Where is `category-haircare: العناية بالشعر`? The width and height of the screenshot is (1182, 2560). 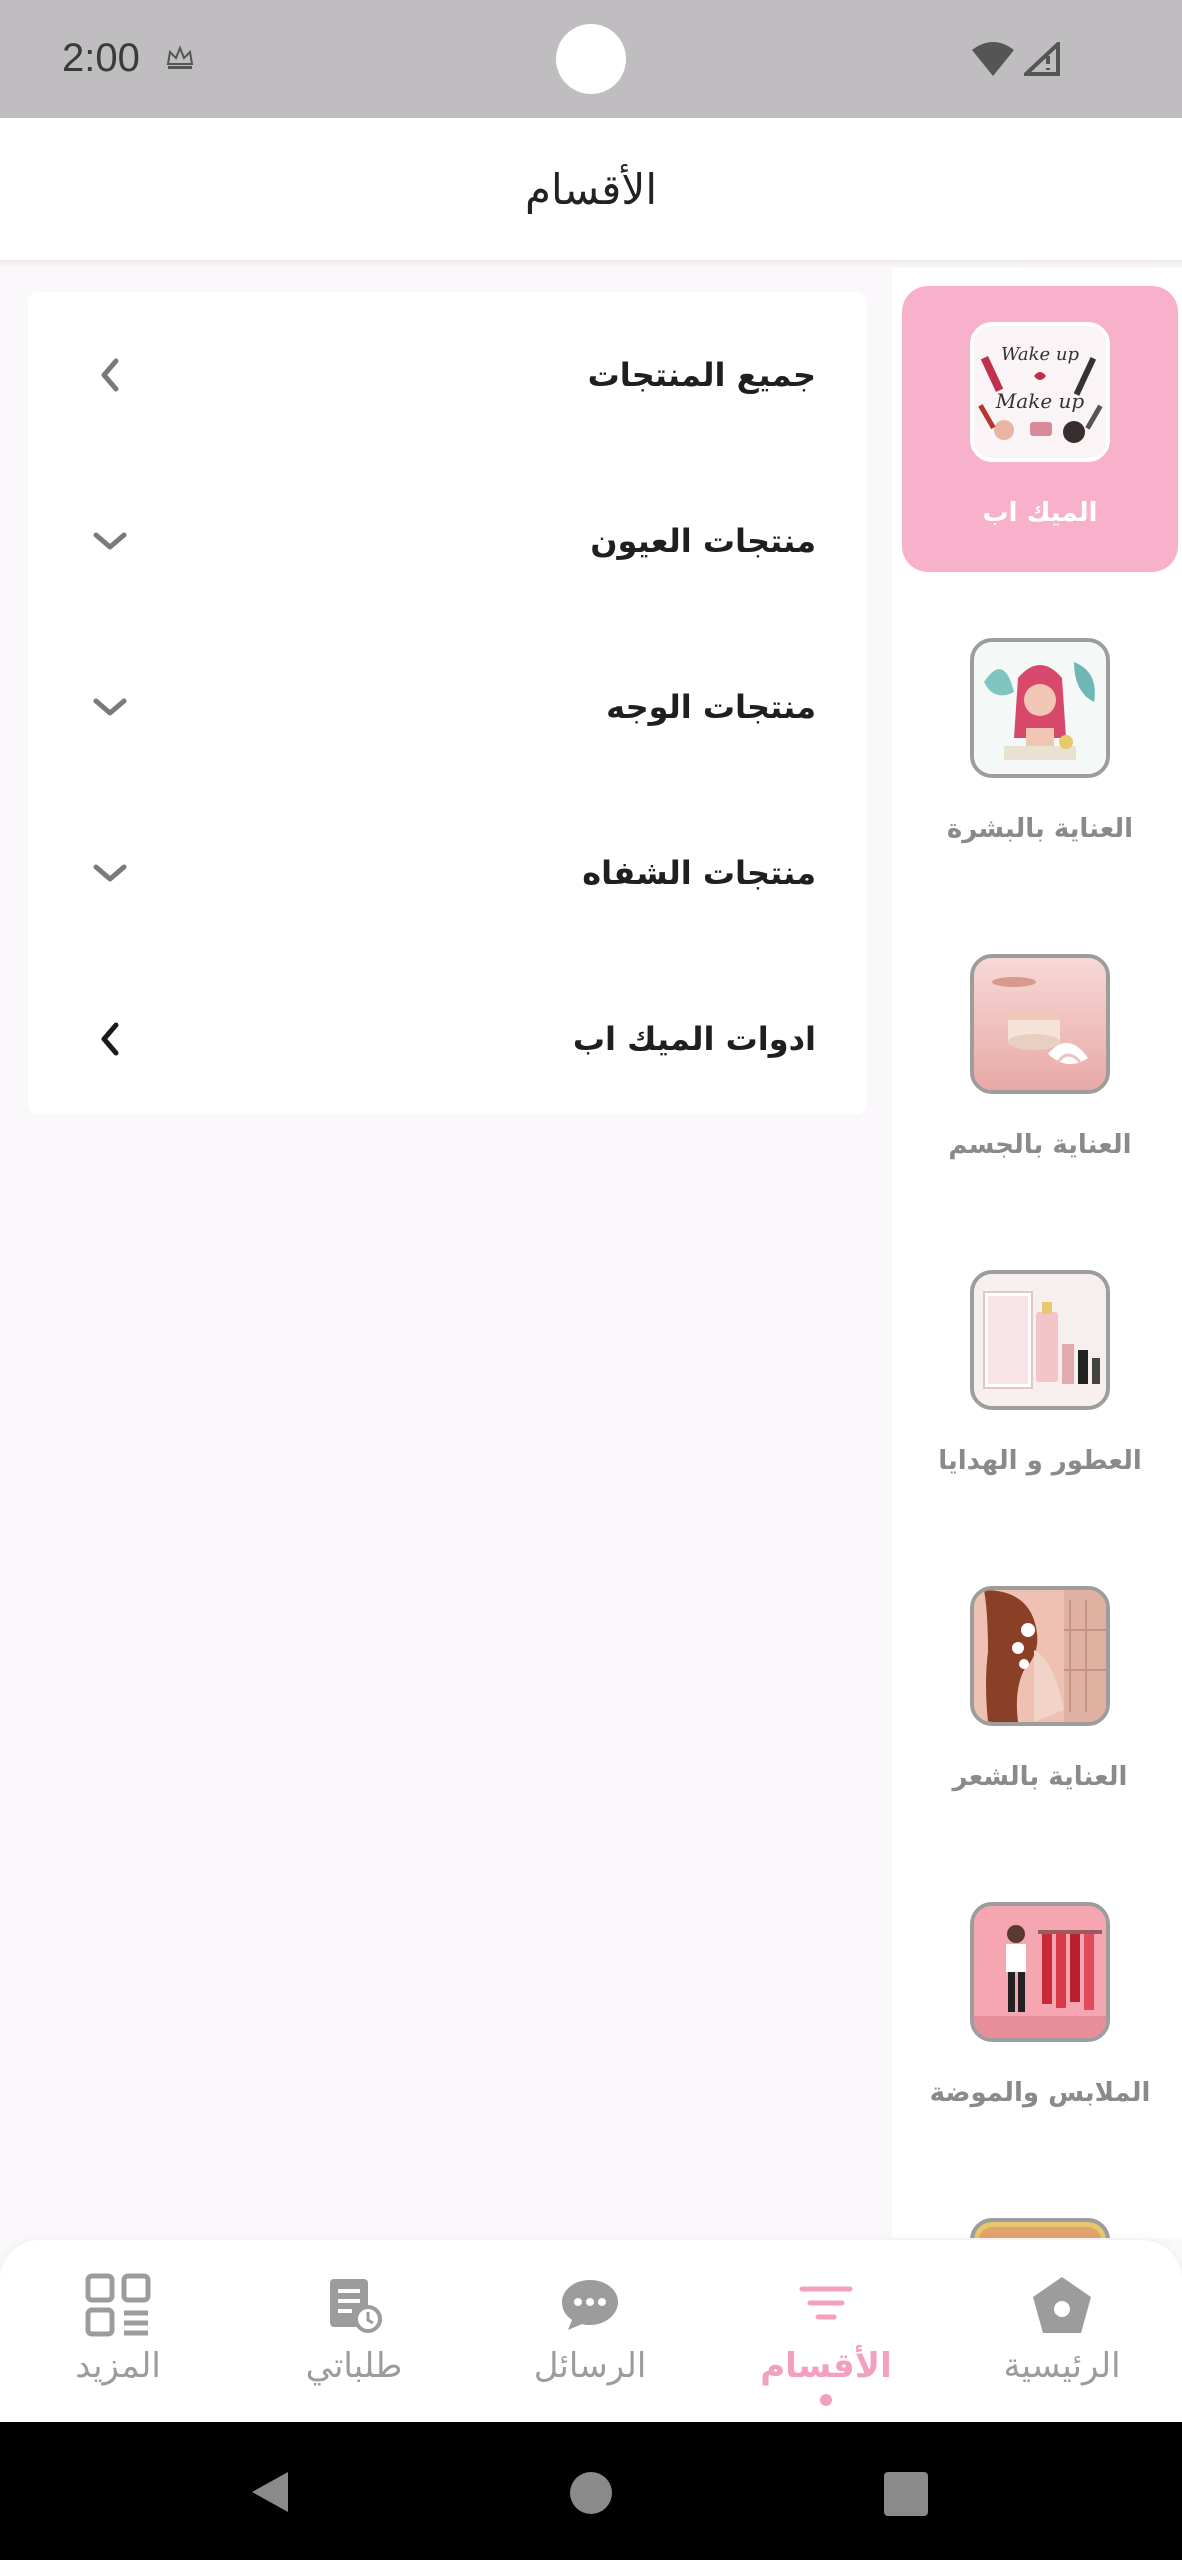 category-haircare: العناية بالشعر is located at coordinates (1040, 1693).